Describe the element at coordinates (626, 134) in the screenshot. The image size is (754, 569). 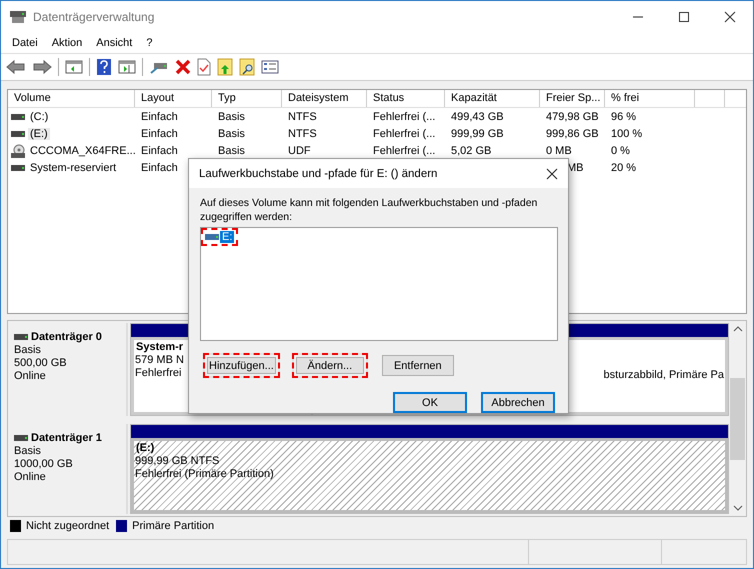
I see `table-cell: 100 %` at that location.